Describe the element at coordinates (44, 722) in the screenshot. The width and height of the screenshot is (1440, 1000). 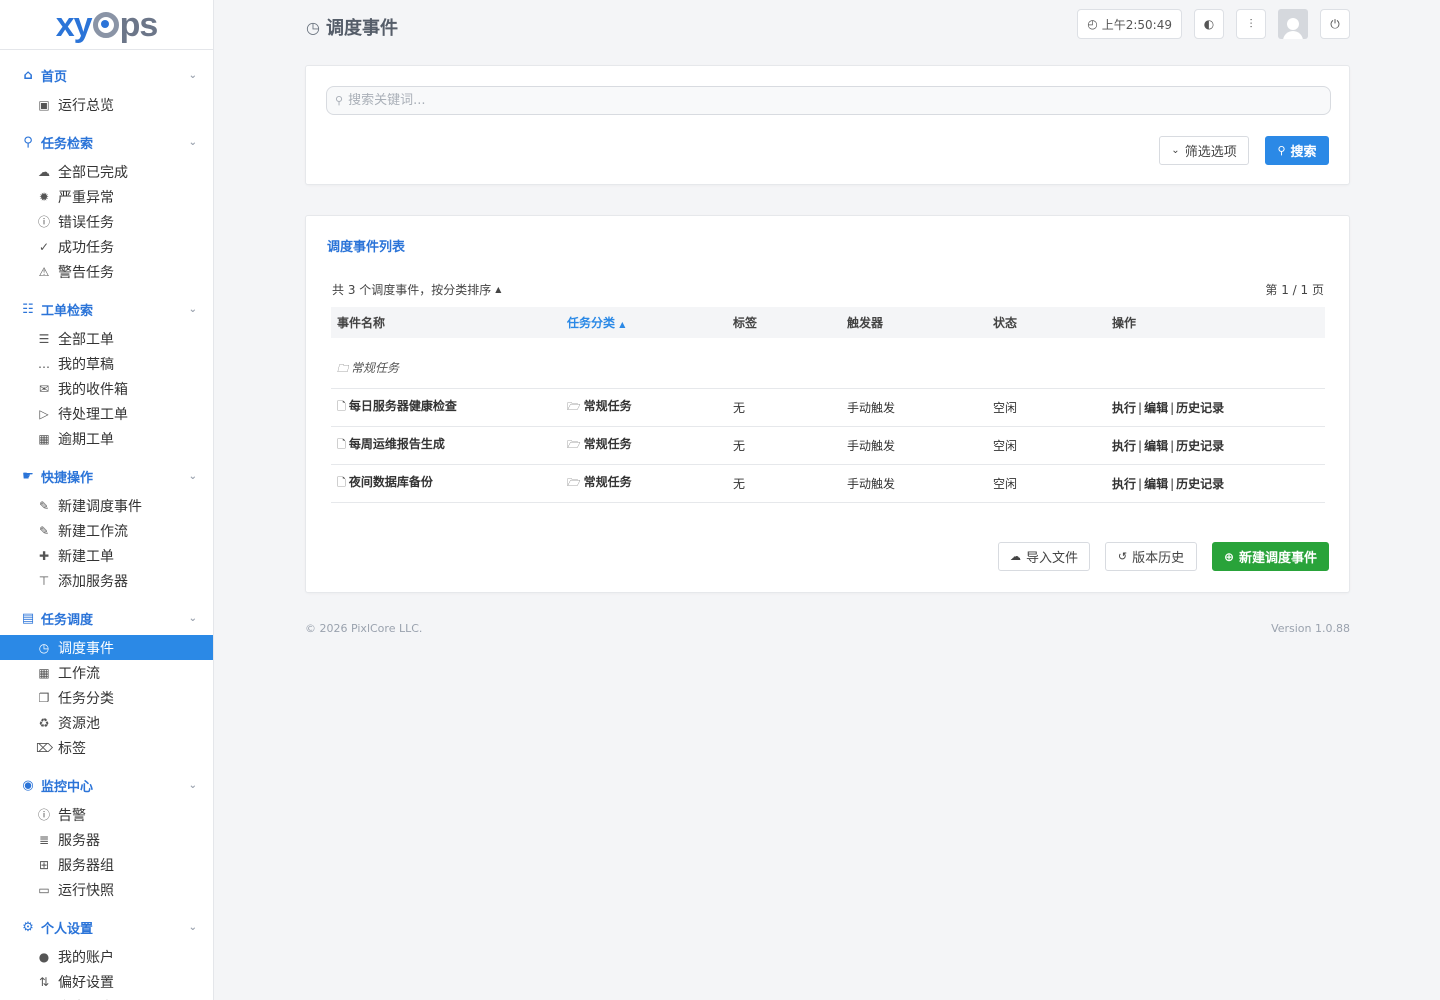
I see `pools-icon: ♻` at that location.